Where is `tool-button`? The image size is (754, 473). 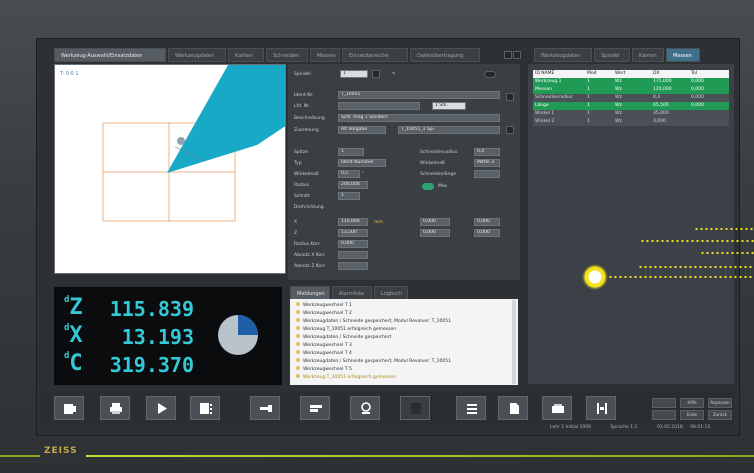 tool-button is located at coordinates (265, 408).